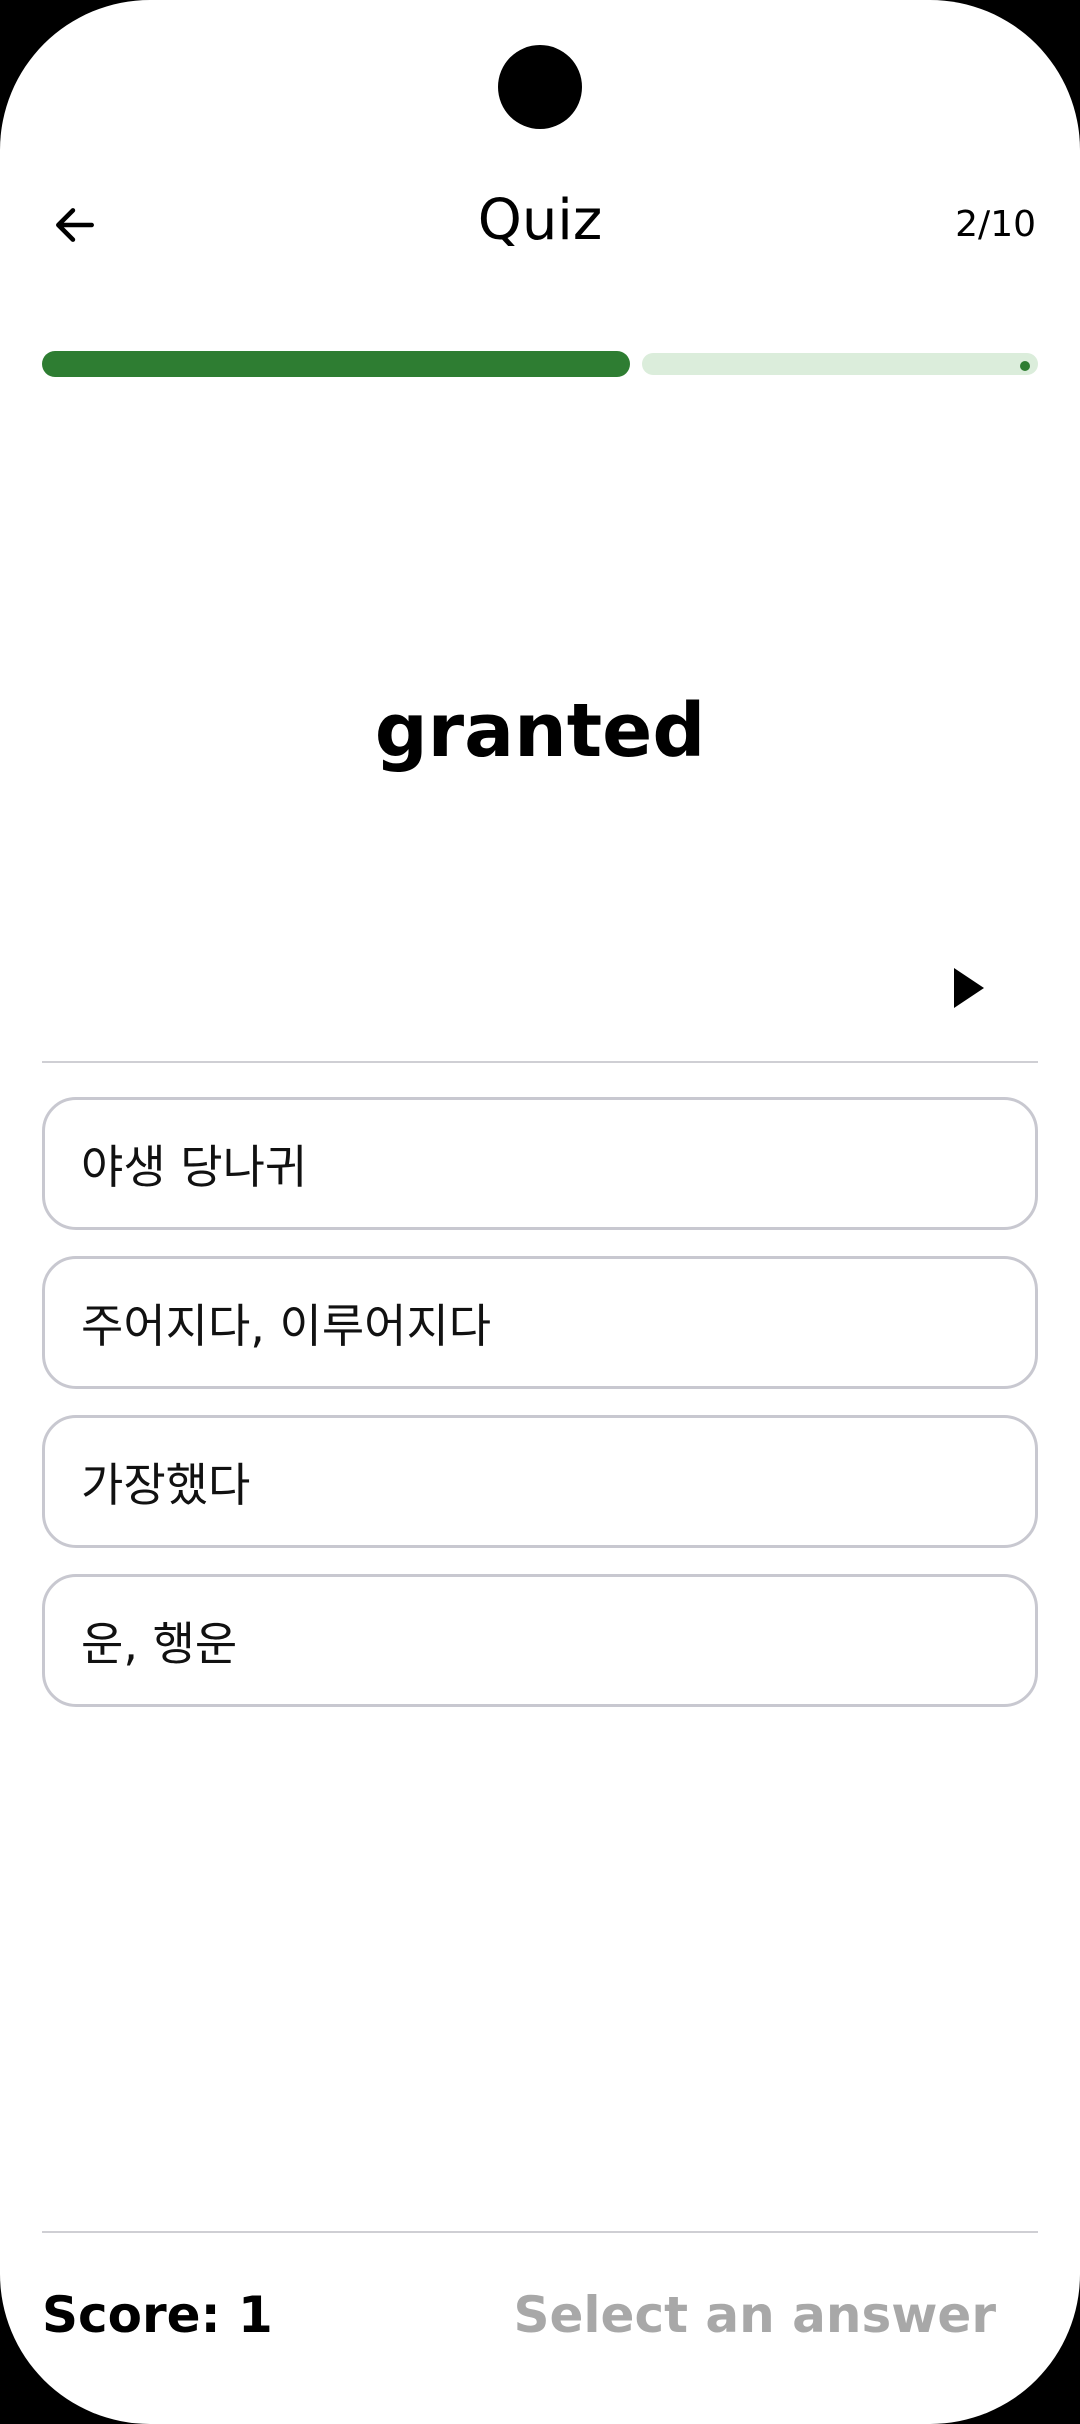 The image size is (1080, 2424). Describe the element at coordinates (336, 364) in the screenshot. I see `progress-fill` at that location.